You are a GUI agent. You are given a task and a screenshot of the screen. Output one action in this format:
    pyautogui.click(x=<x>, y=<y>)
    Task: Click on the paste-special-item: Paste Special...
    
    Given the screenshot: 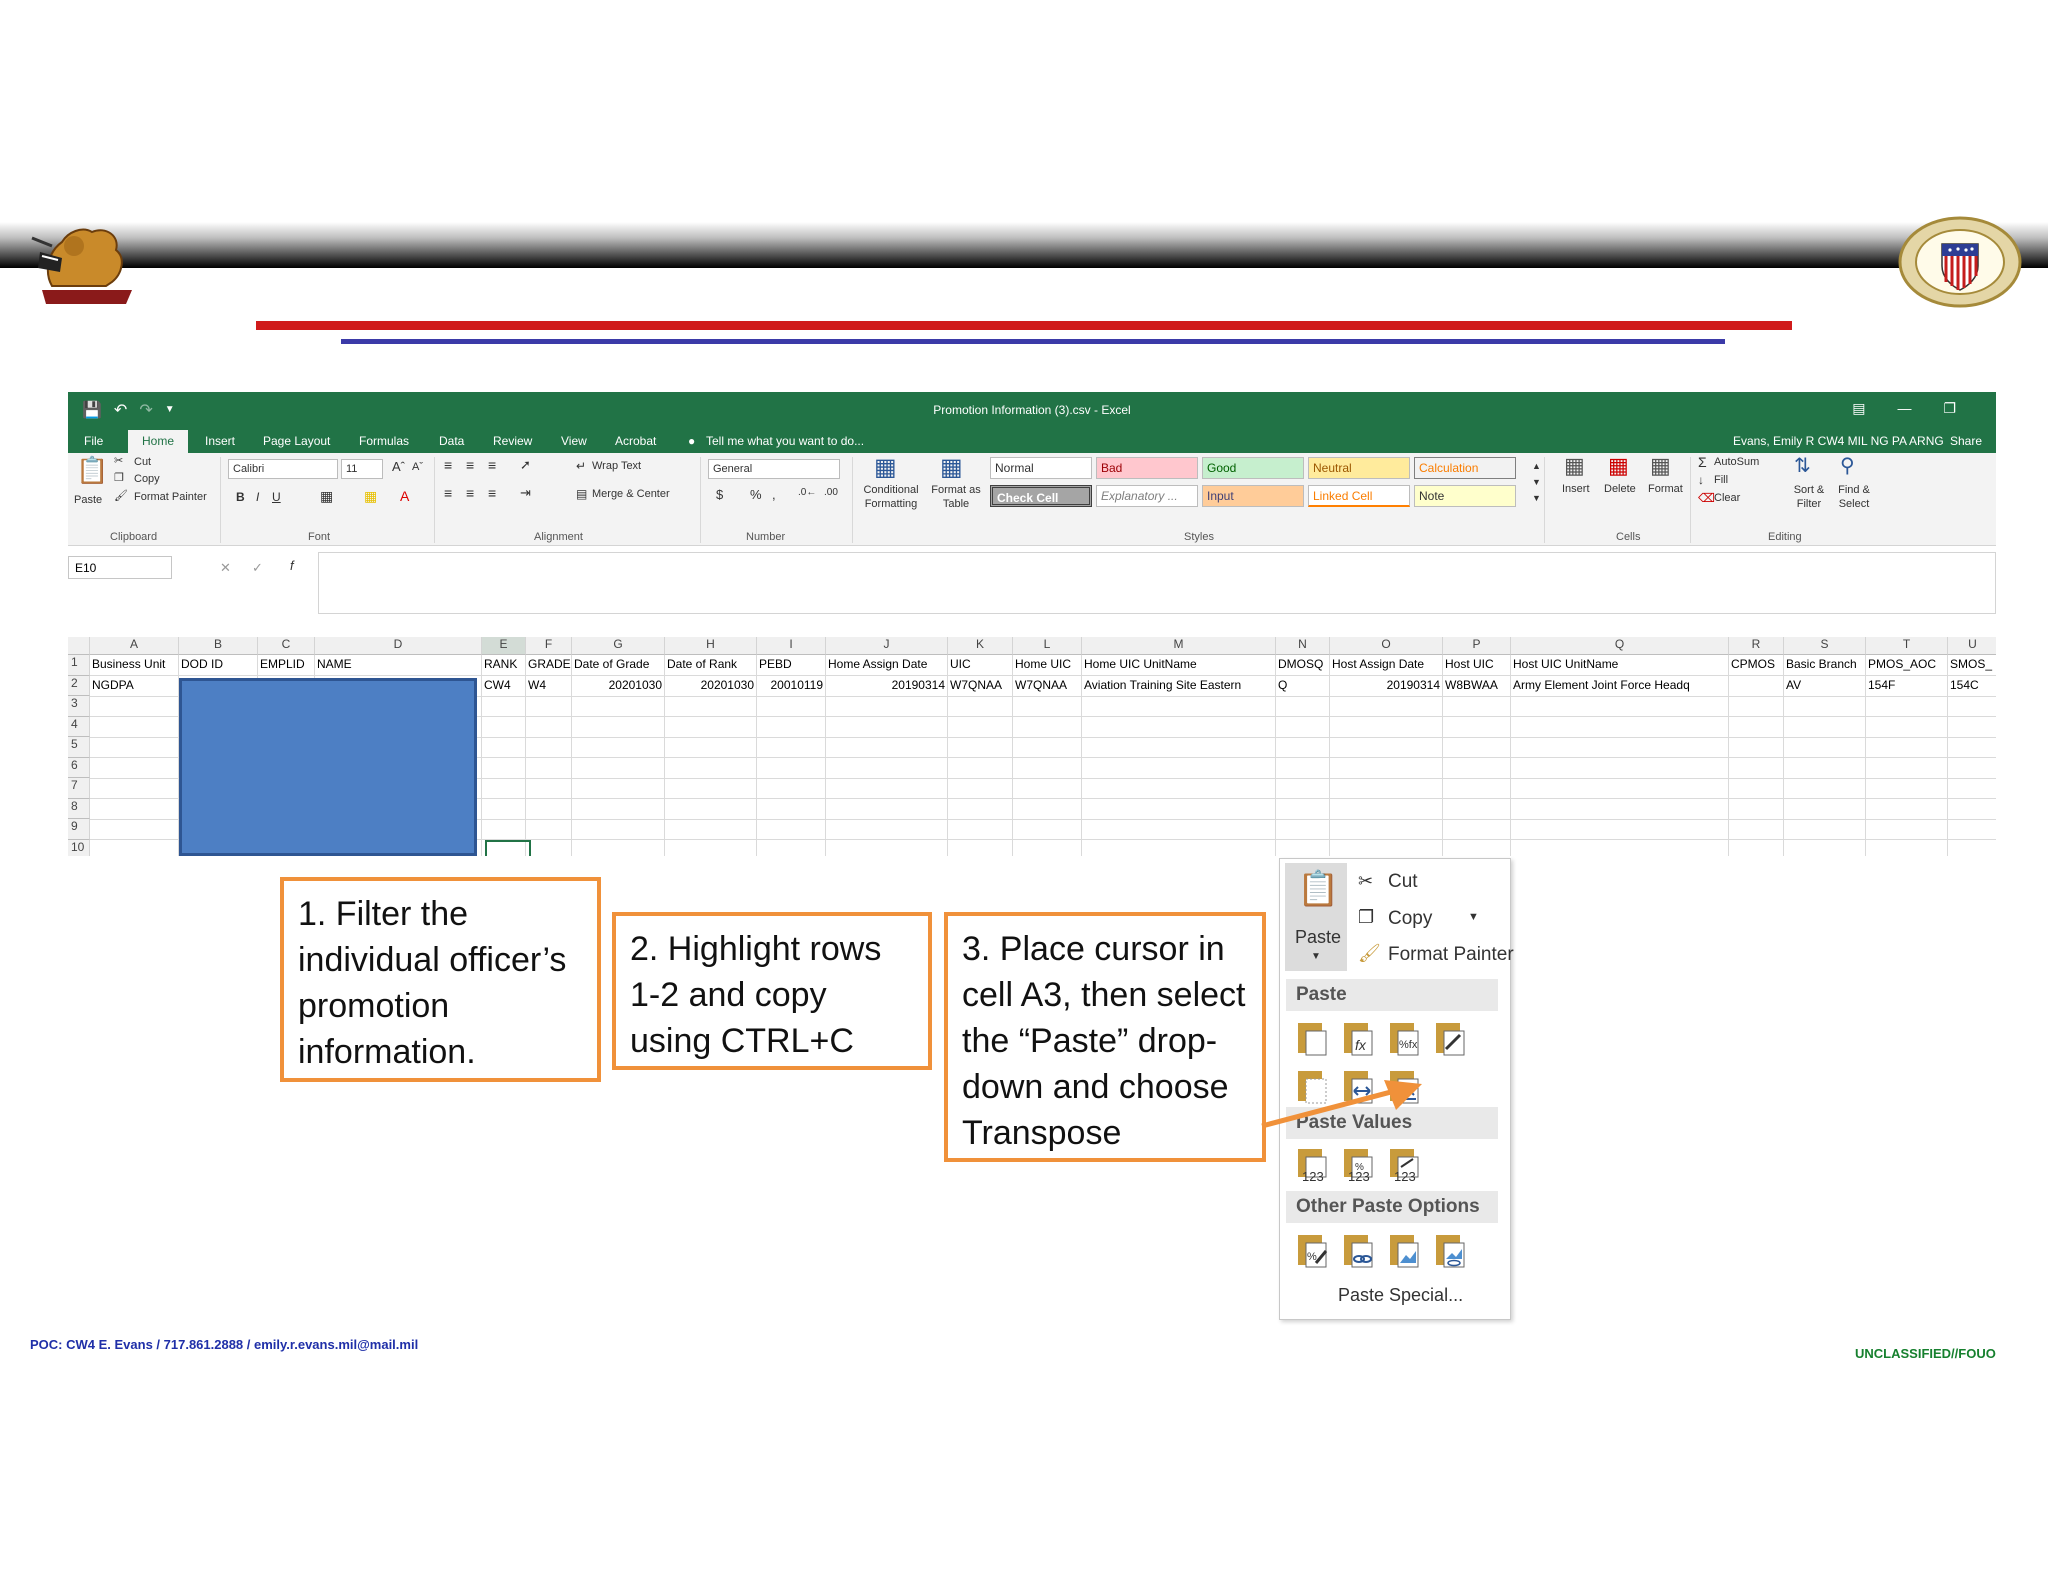 What is the action you would take?
    pyautogui.click(x=1400, y=1295)
    